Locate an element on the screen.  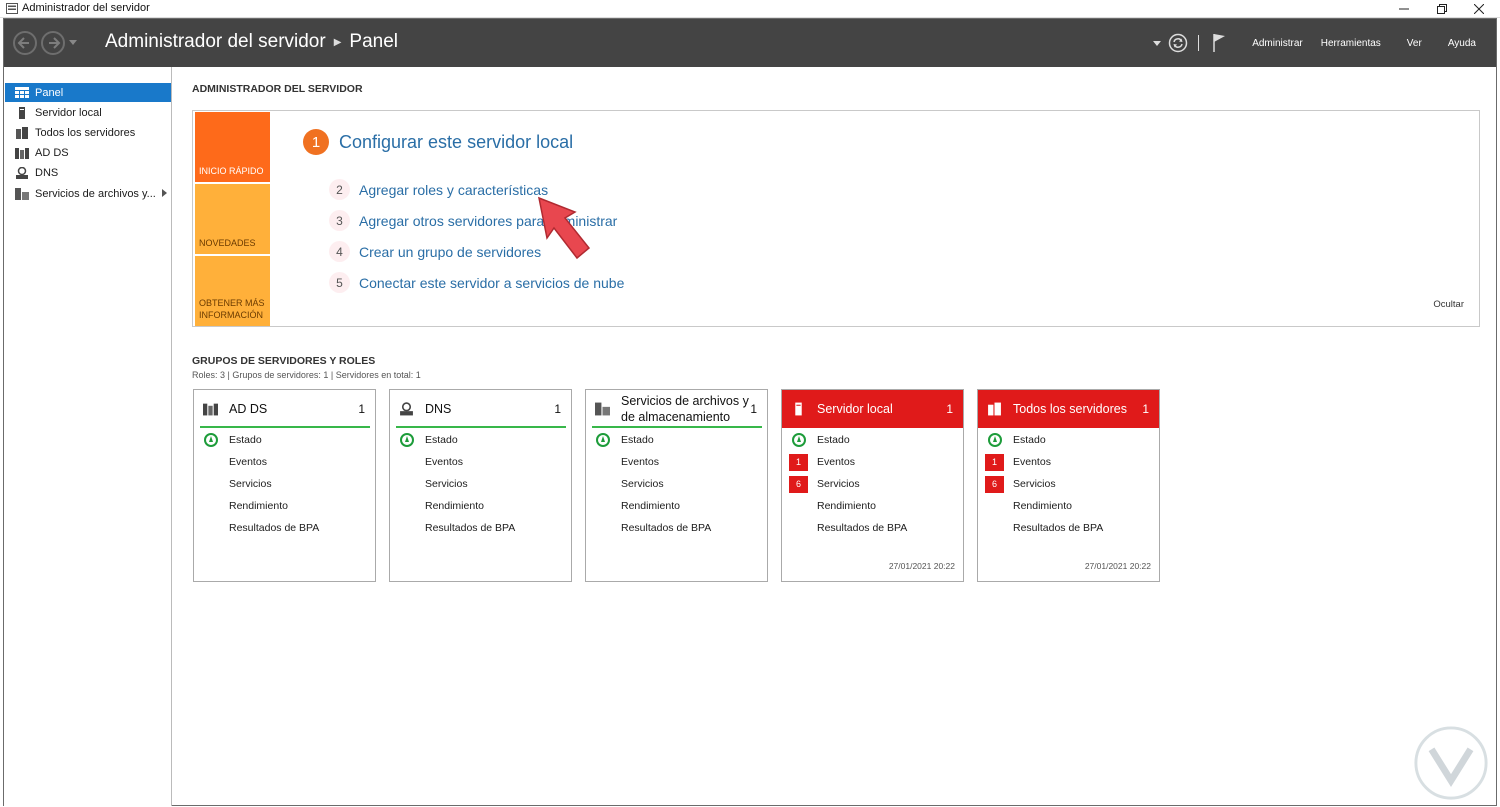
step-create-group: 4 Crear un grupo de servidores is located at coordinates (435, 251).